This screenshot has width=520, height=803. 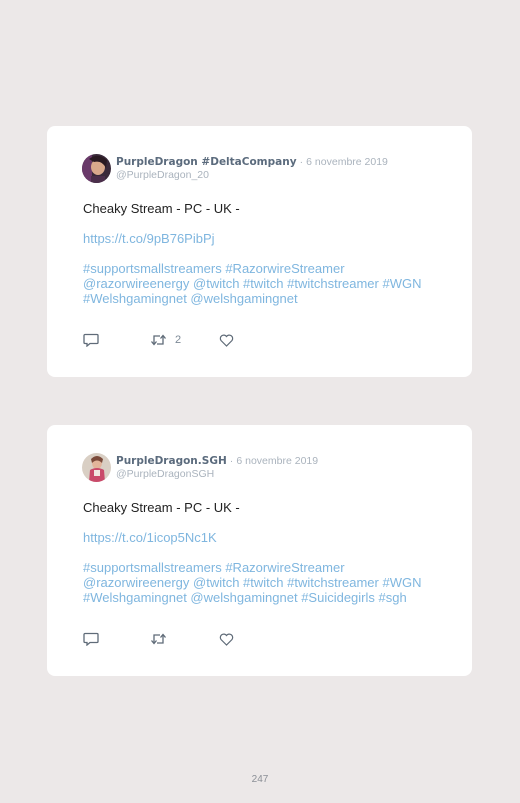 I want to click on retweet-button, so click(x=162, y=639).